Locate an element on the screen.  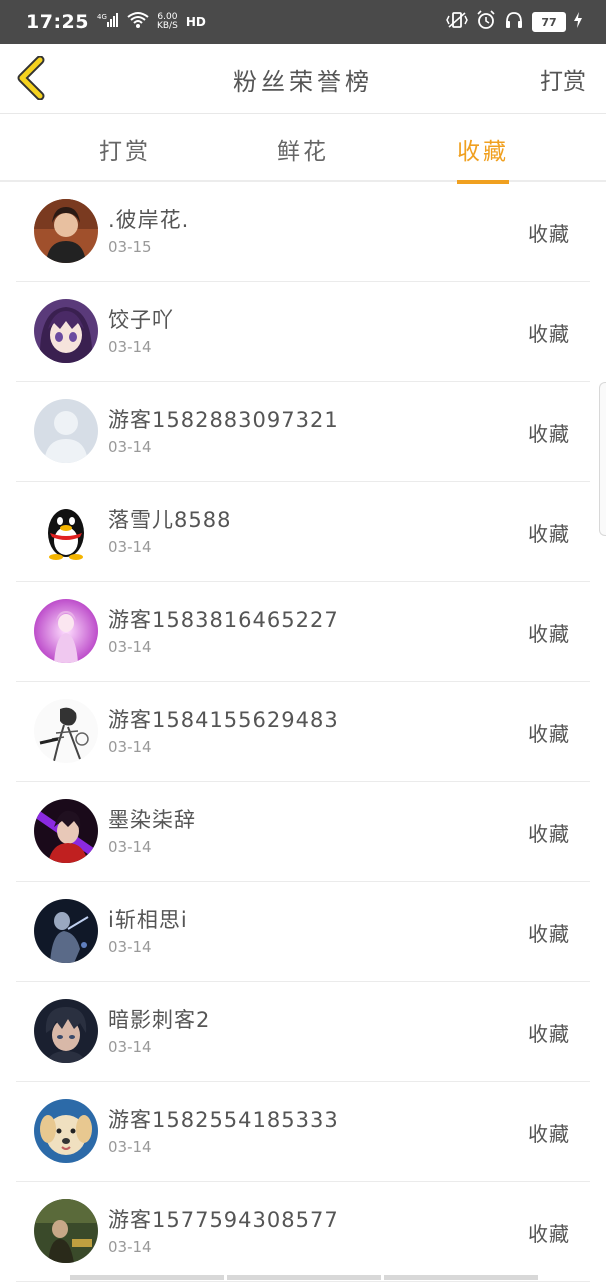
top-app-bar: 粉丝荣誉榜 打赏 is located at coordinates (303, 79).